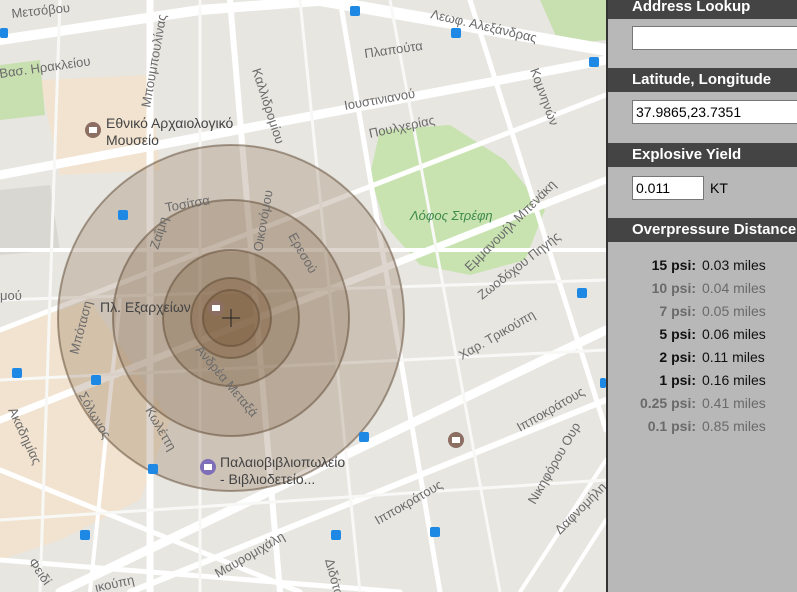  I want to click on yield-unit: KT, so click(719, 188).